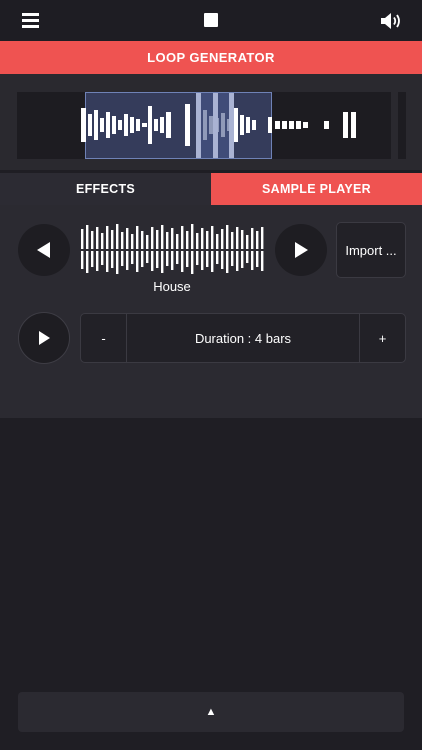 The width and height of the screenshot is (422, 750). I want to click on next-arrow-icon, so click(301, 250).